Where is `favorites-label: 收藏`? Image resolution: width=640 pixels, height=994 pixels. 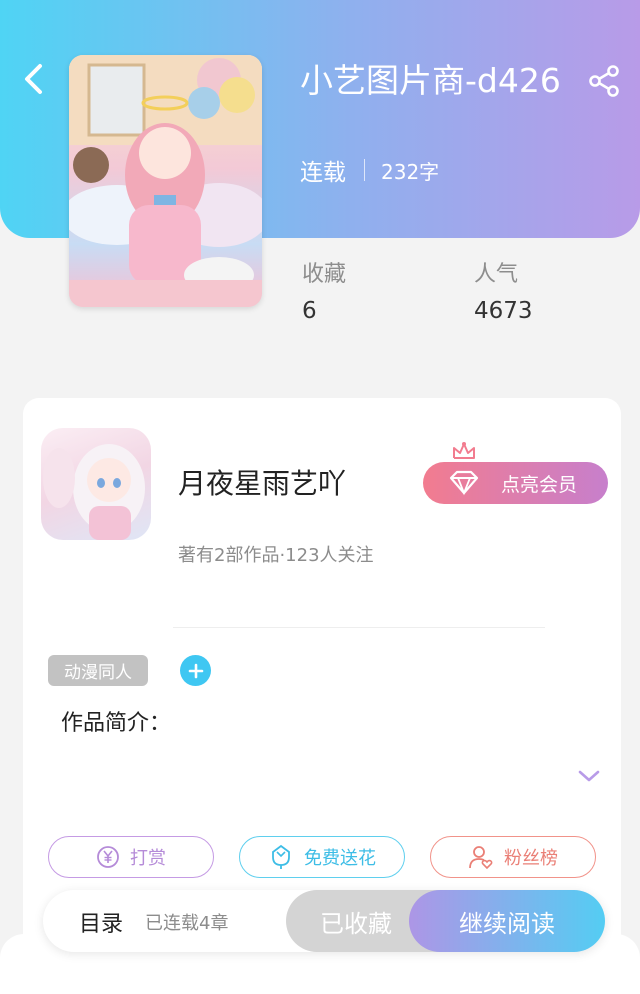
favorites-label: 收藏 is located at coordinates (324, 274).